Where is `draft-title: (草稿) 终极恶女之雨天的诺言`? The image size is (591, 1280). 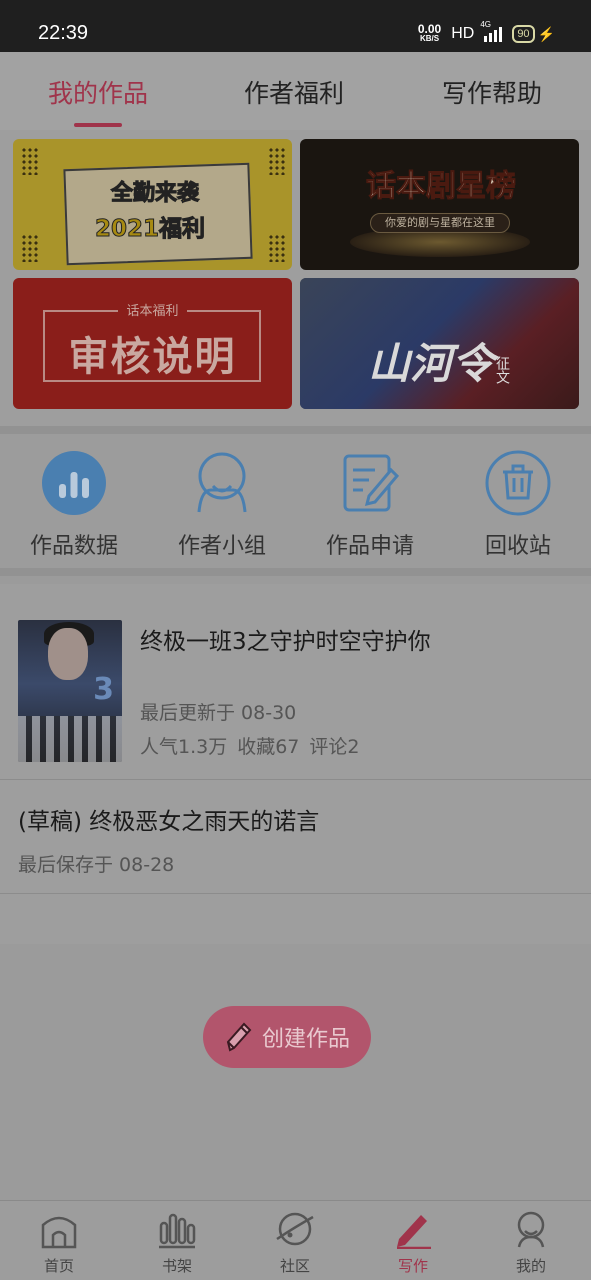
draft-title: (草稿) 终极恶女之雨天的诺言 is located at coordinates (169, 822).